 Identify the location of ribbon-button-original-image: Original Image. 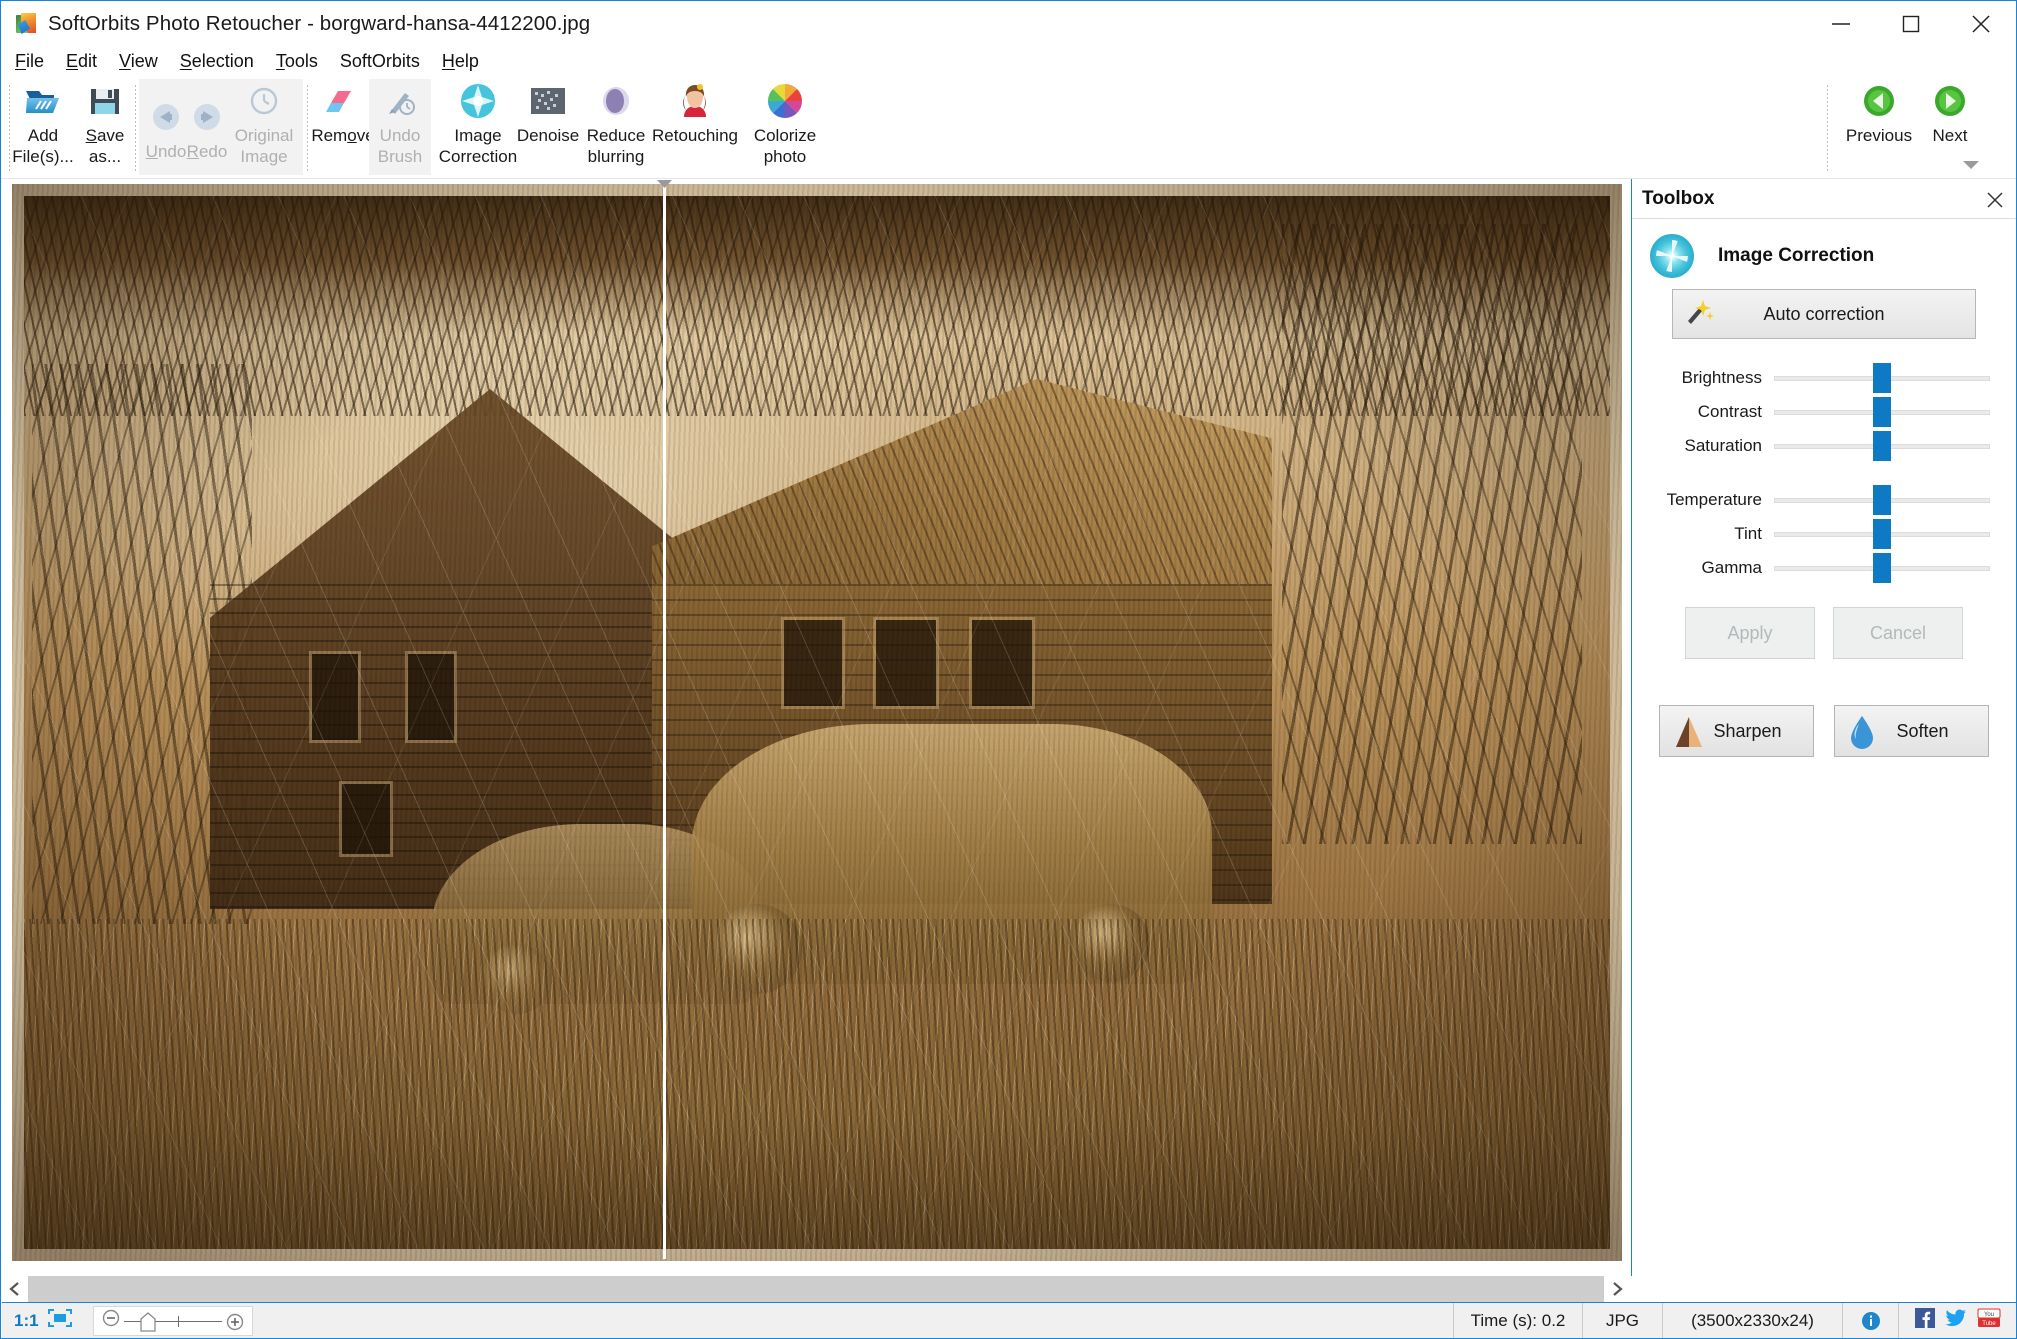
(264, 123).